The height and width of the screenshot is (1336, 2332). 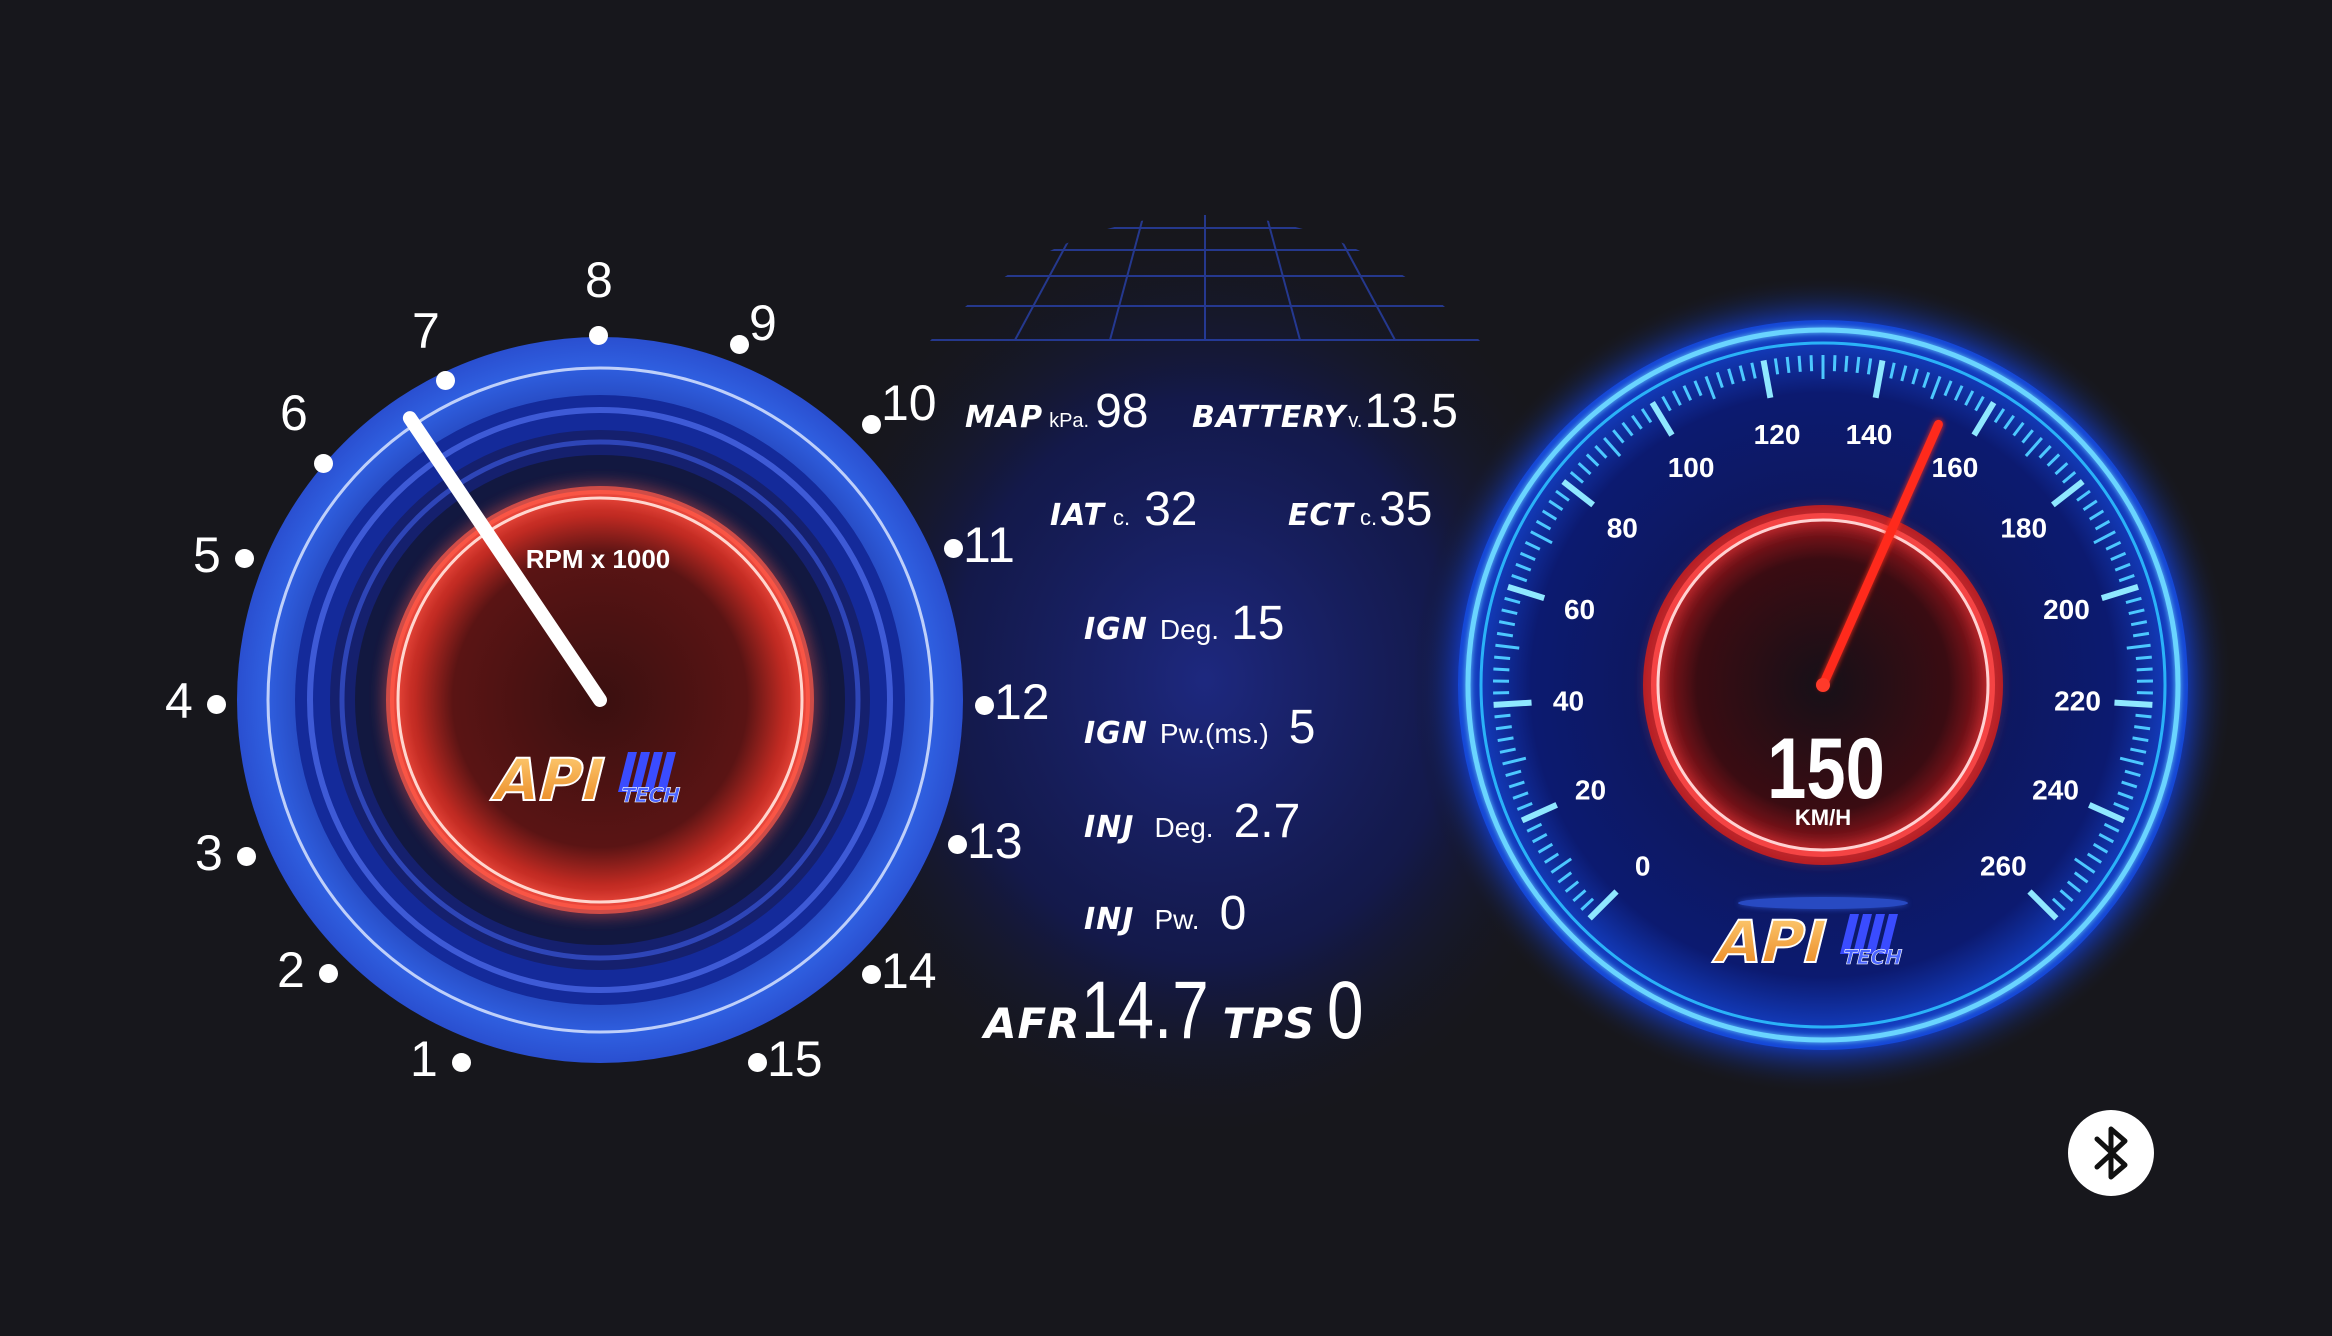 I want to click on afr-tps-readout: AFR14.7 TPS 0, so click(x=1174, y=1010).